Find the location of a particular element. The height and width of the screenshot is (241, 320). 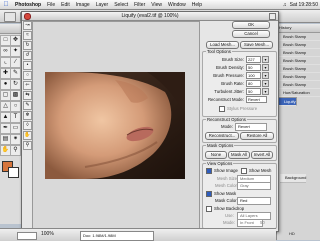

freeze-tool-icon: ❄ is located at coordinates (27, 115).